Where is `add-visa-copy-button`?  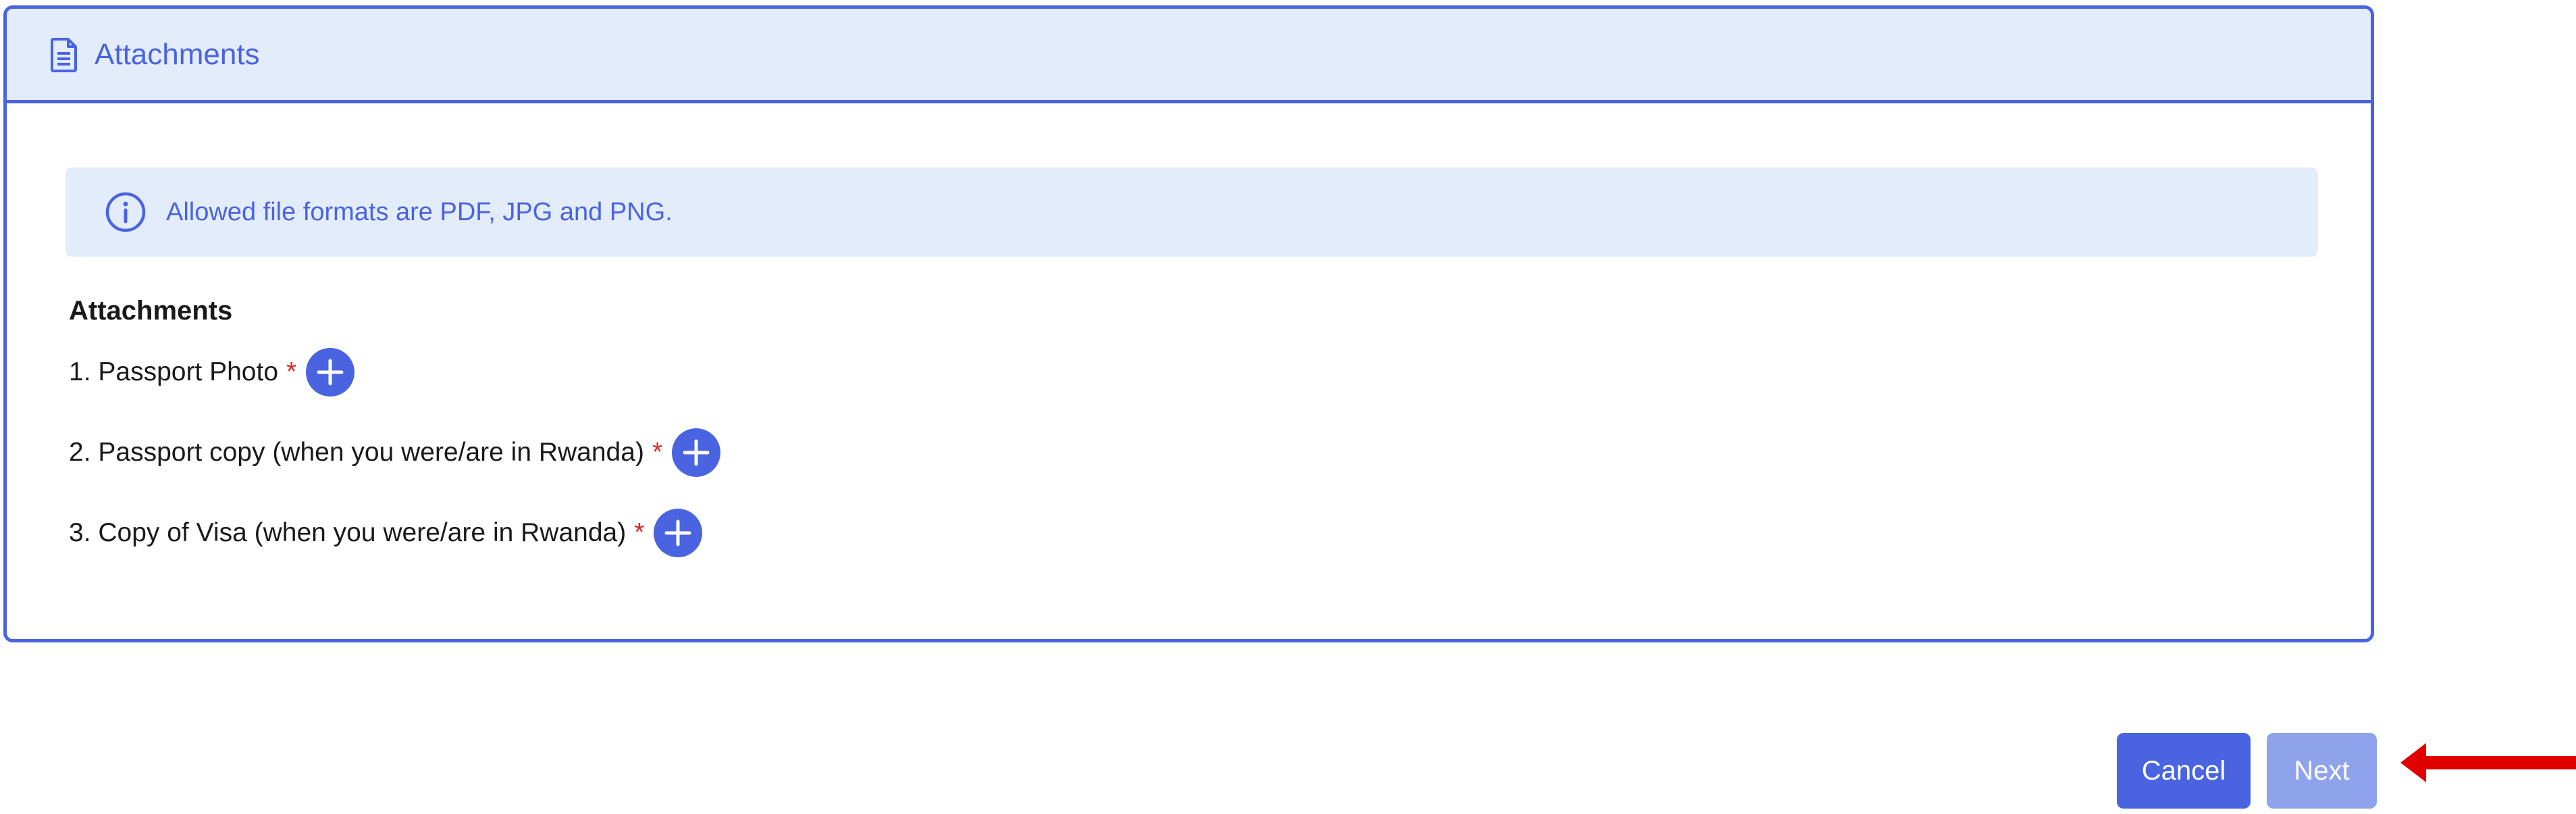
add-visa-copy-button is located at coordinates (678, 533).